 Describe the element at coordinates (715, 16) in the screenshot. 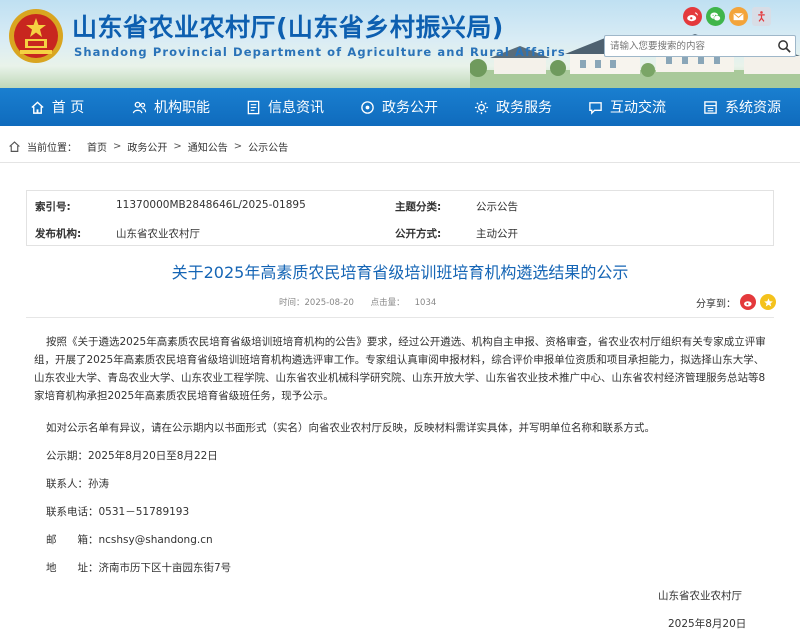

I see `wechat-icon` at that location.